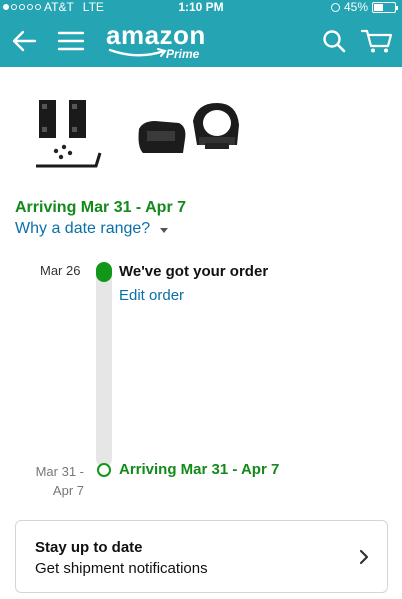 The height and width of the screenshot is (599, 402). What do you see at coordinates (183, 54) in the screenshot?
I see `logo-prime: Prime` at bounding box center [183, 54].